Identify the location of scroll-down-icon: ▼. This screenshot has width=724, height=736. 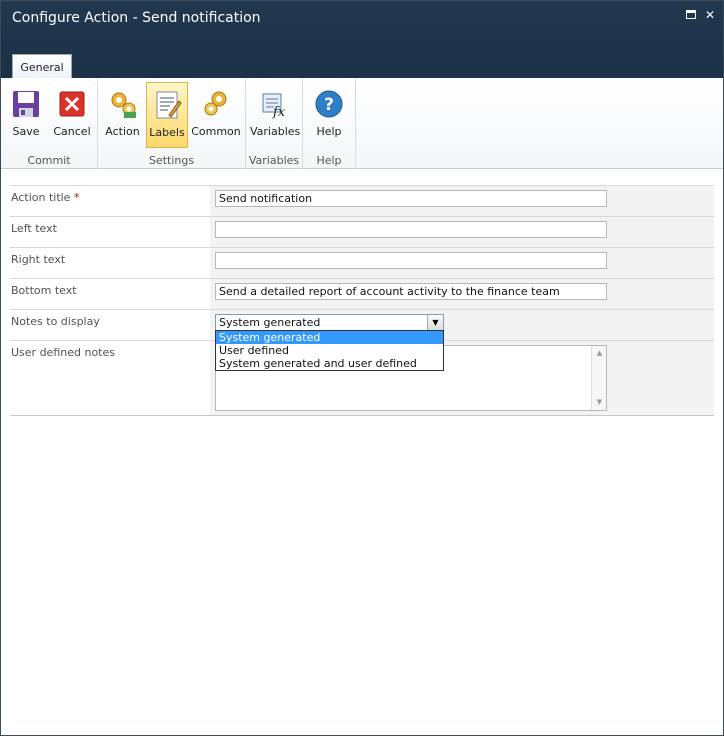
(599, 402).